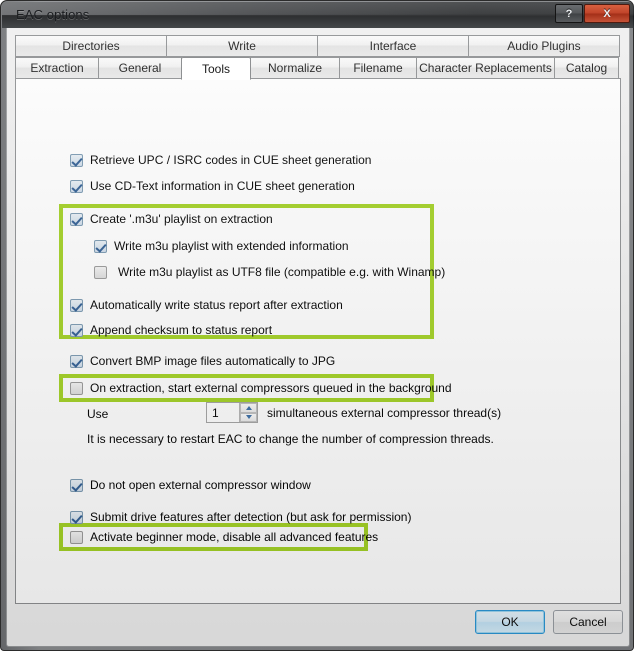 The width and height of the screenshot is (634, 651). I want to click on tab-extraction: Extraction, so click(57, 68).